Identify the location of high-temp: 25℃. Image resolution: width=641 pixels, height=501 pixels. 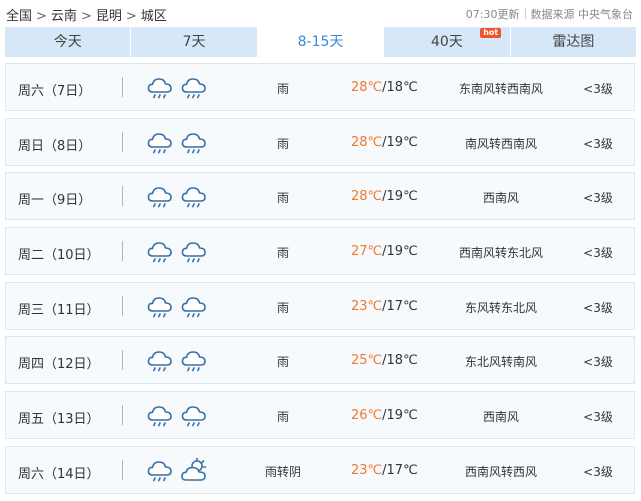
(367, 361).